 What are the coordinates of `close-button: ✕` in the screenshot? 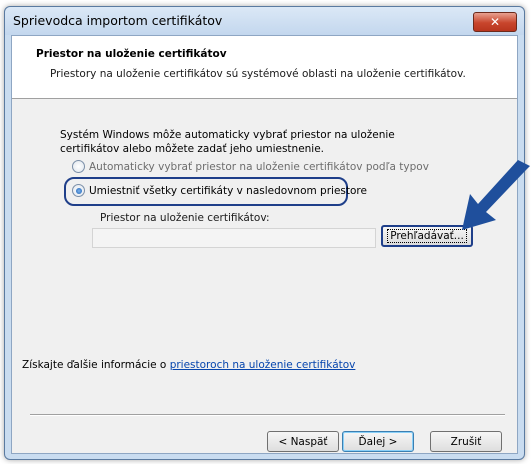 It's located at (495, 22).